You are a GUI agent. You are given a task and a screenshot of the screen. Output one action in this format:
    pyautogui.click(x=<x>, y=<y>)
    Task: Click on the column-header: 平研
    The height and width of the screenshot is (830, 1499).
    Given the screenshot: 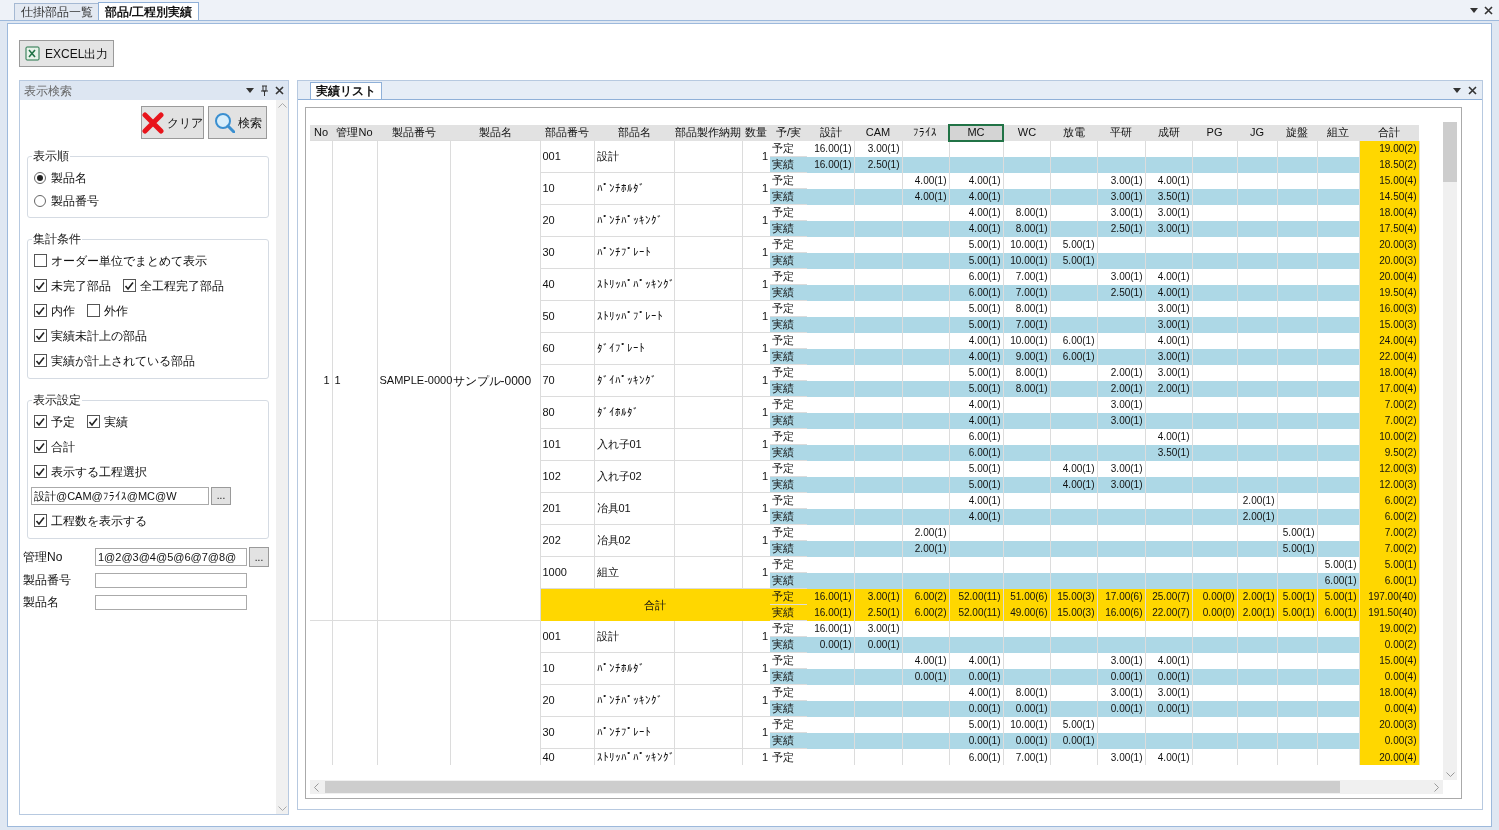 What is the action you would take?
    pyautogui.click(x=1121, y=133)
    